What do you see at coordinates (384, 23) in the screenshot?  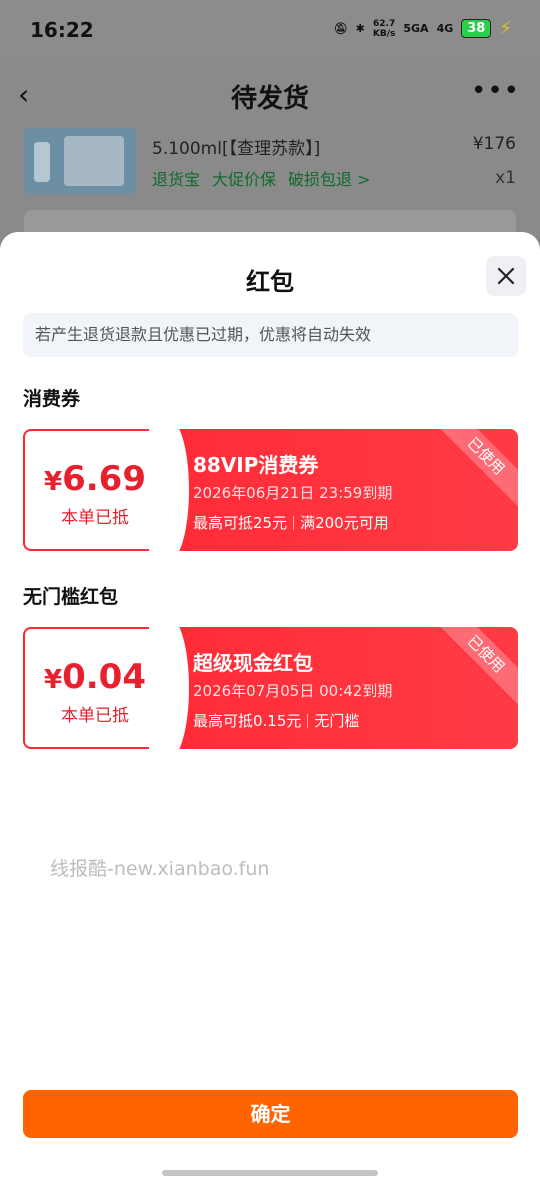 I see `net-speed-value: 62.7` at bounding box center [384, 23].